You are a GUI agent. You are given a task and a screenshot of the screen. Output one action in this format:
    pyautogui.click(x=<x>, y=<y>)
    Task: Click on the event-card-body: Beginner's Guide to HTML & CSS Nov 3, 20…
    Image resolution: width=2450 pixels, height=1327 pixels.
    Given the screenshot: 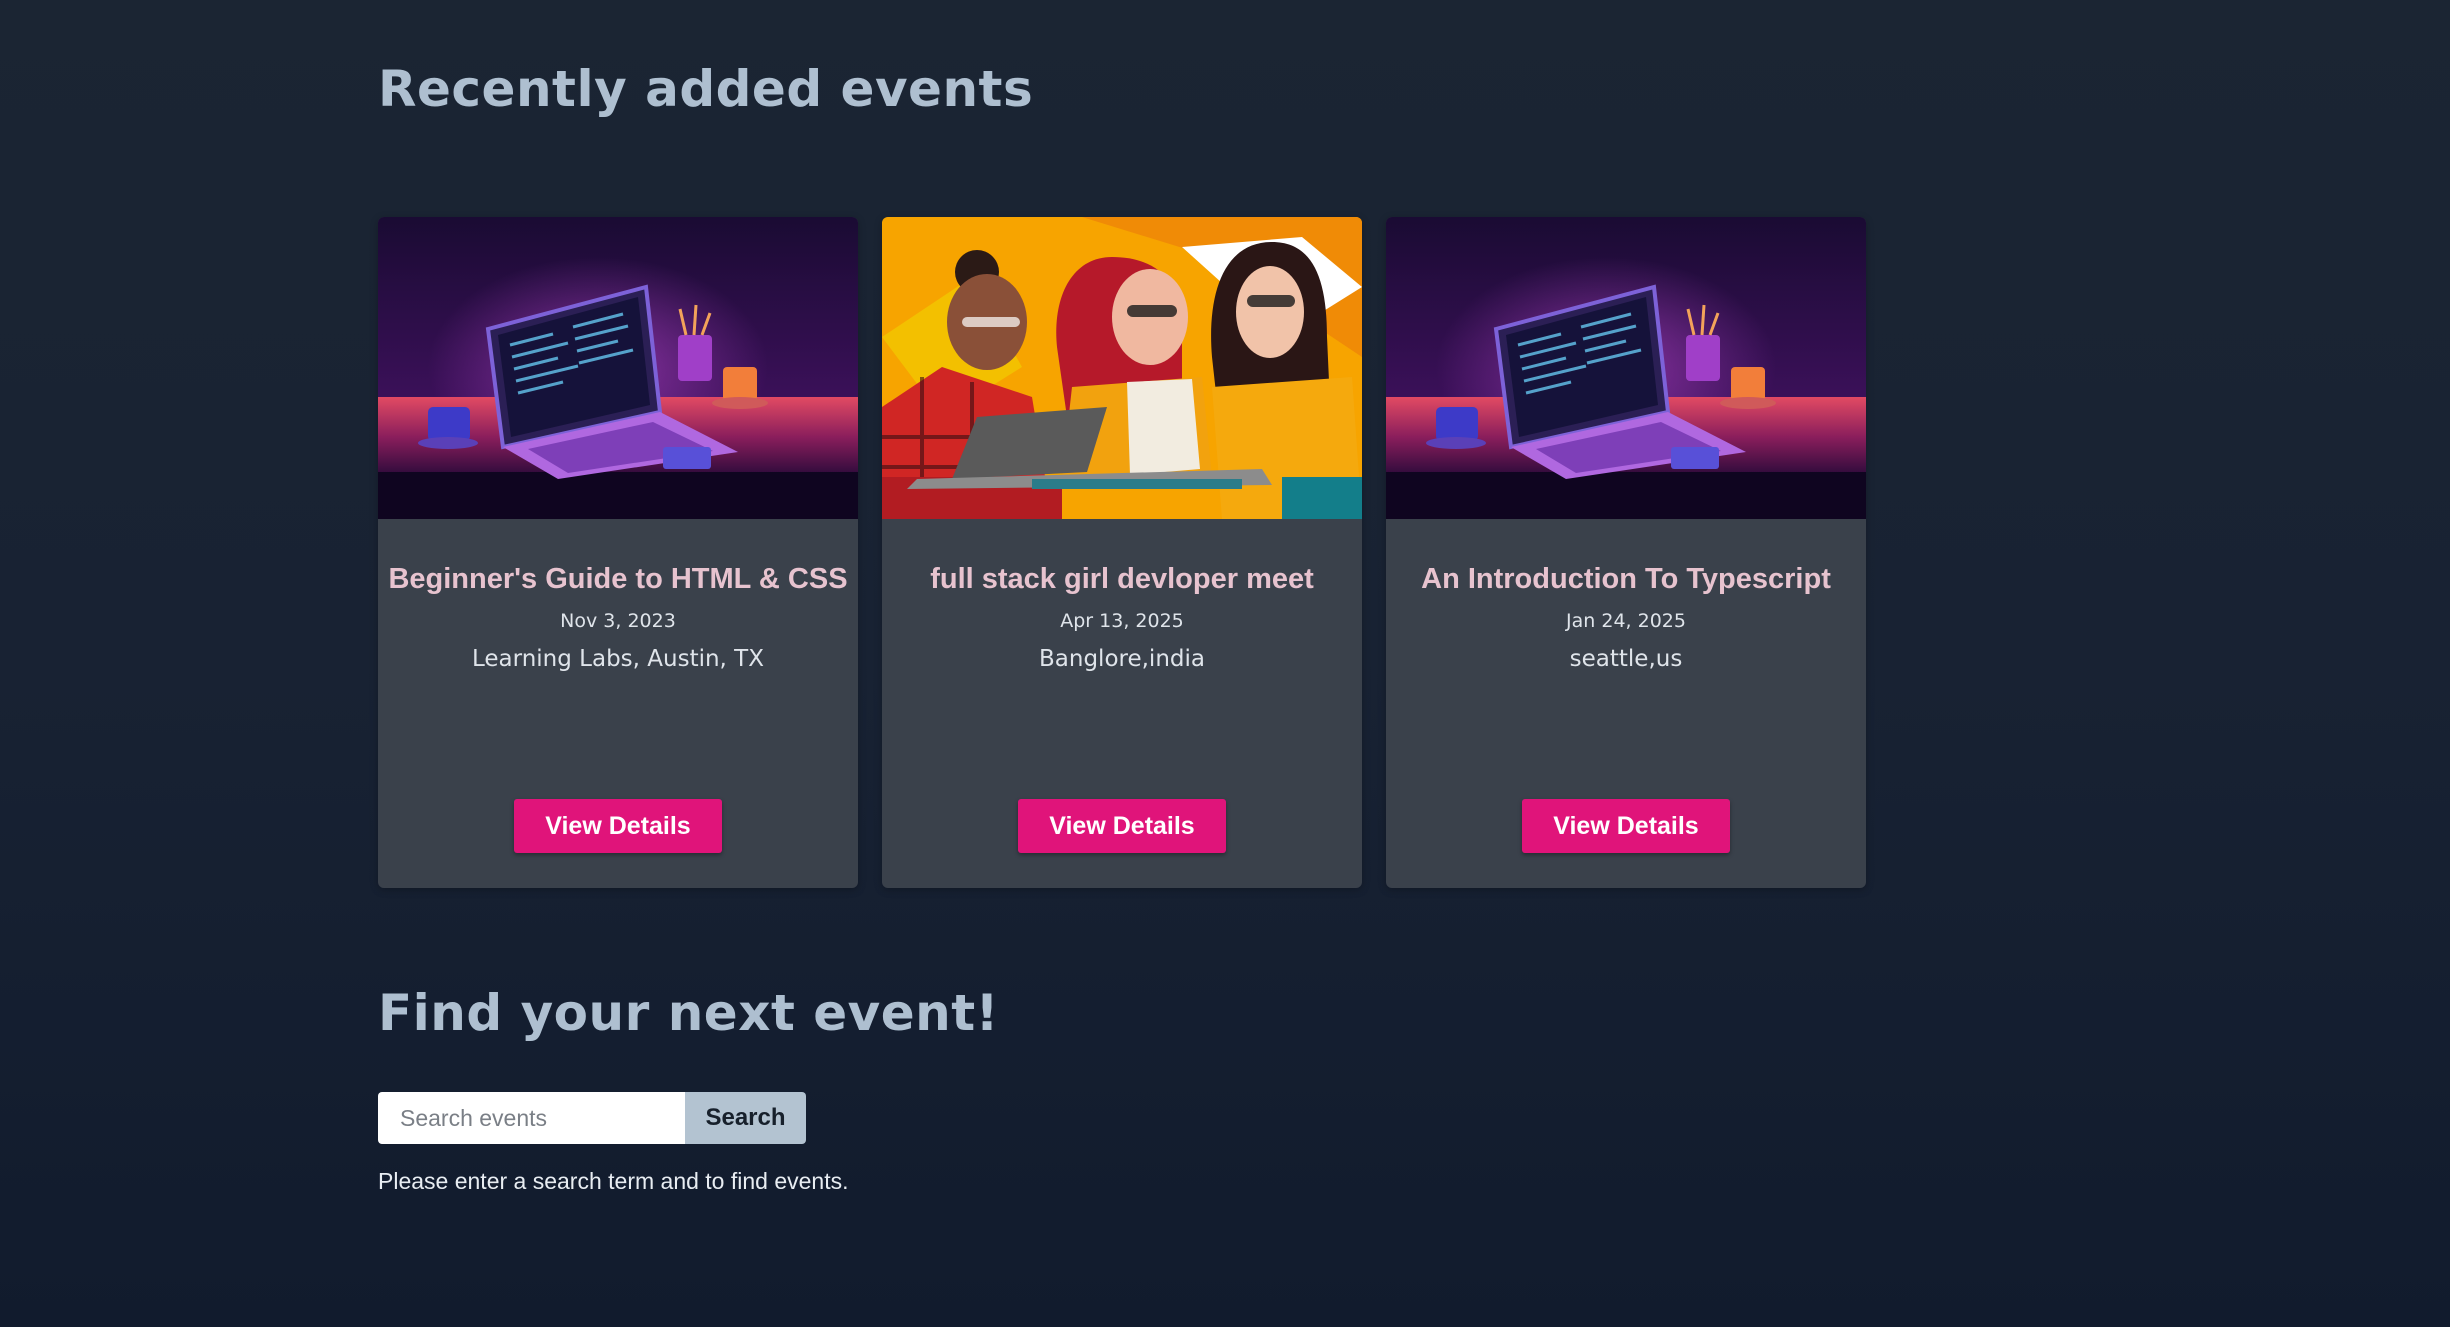 What is the action you would take?
    pyautogui.click(x=618, y=595)
    